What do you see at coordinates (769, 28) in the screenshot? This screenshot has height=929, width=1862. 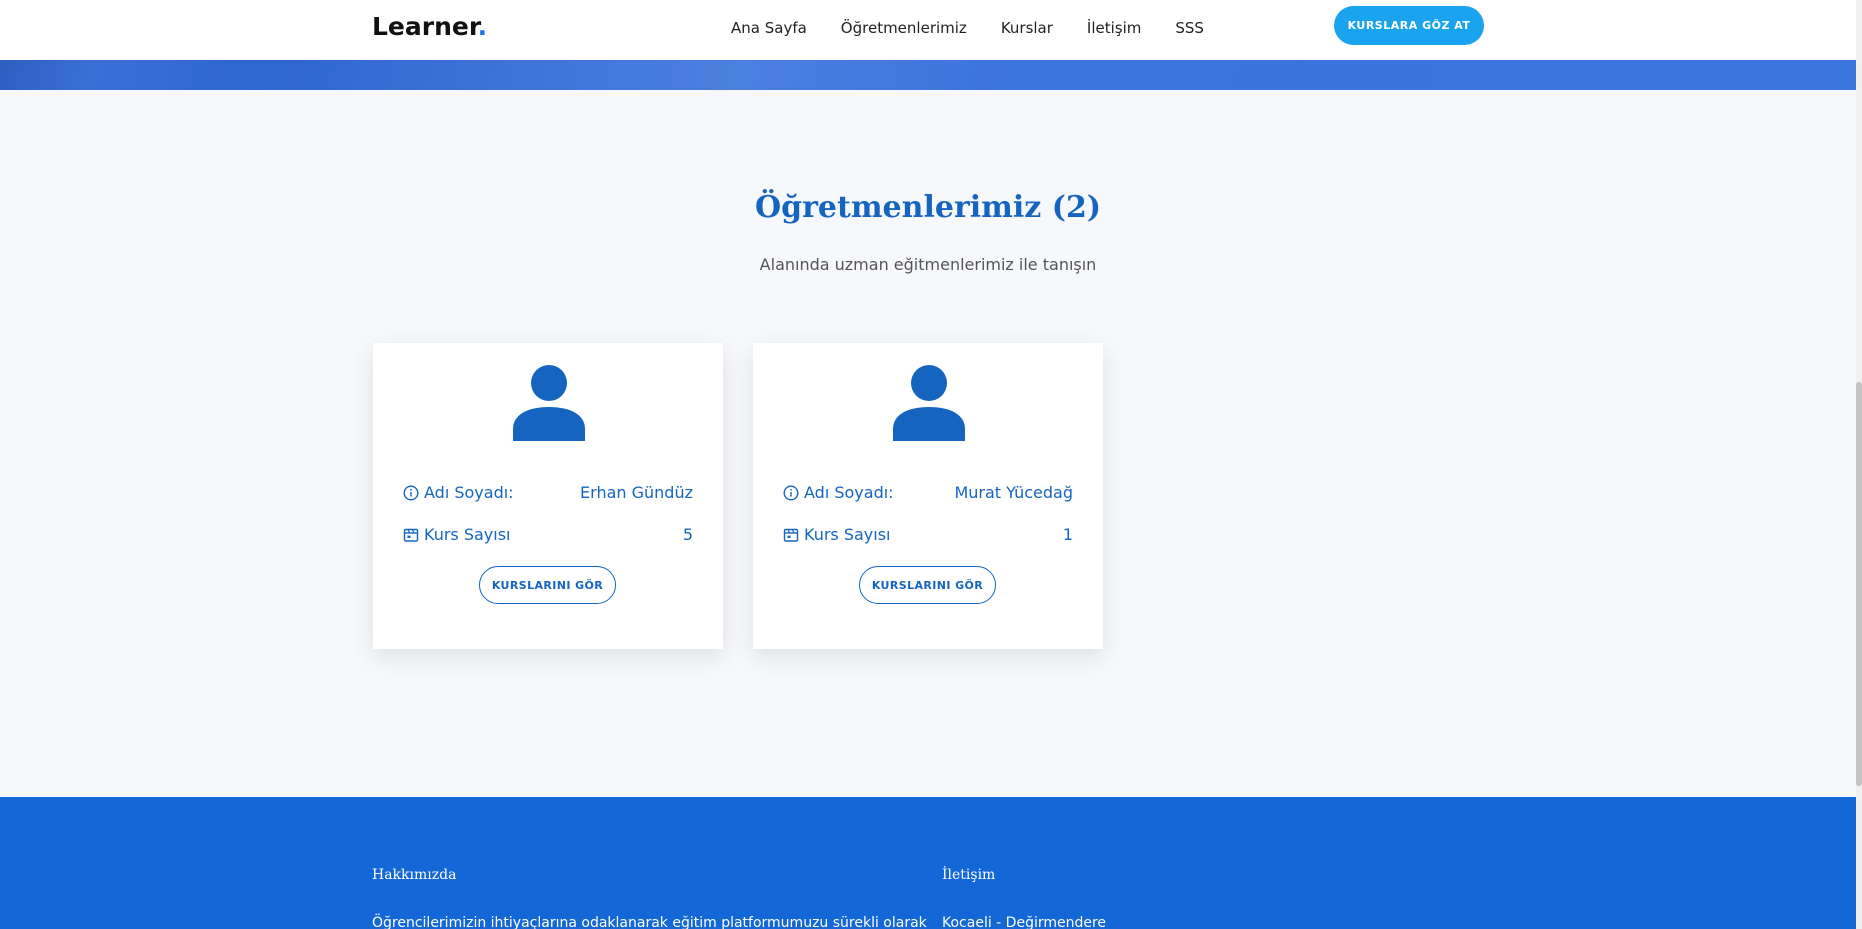 I see `nav-ana-sayfa: Ana Sayfa` at bounding box center [769, 28].